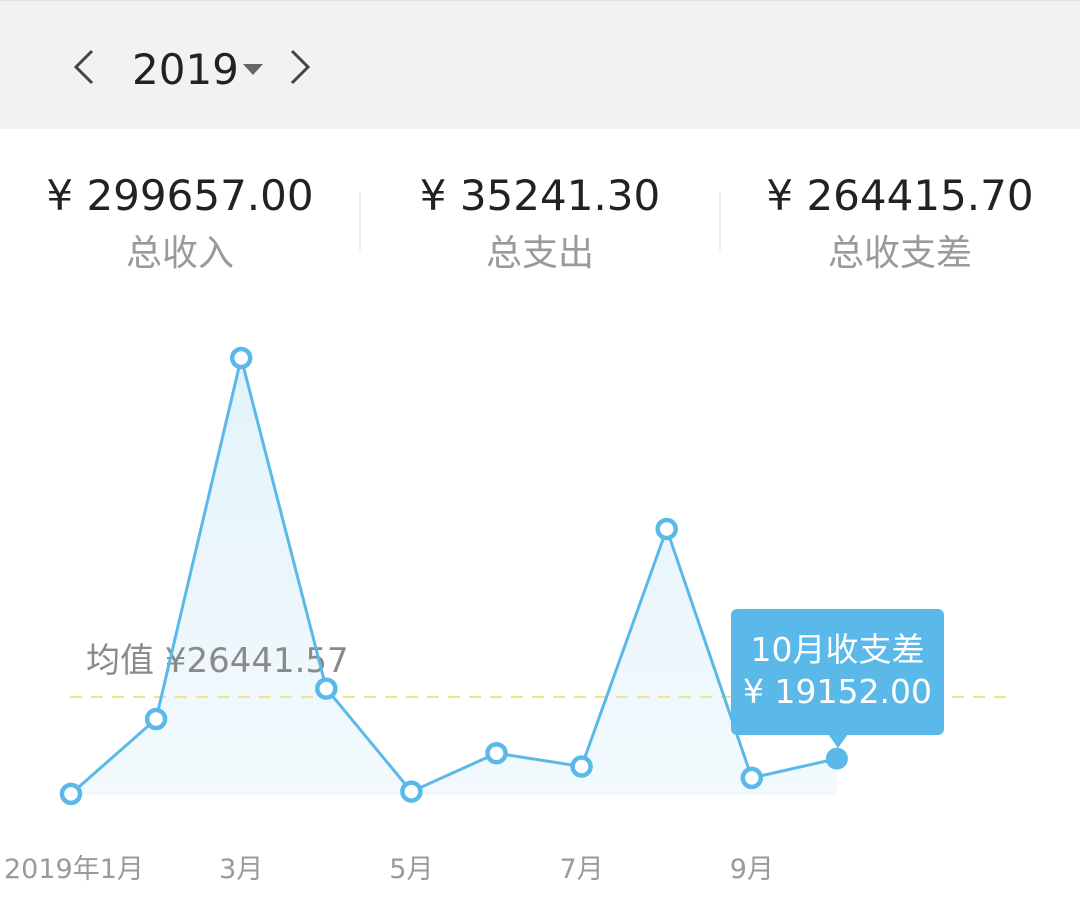 Image resolution: width=1080 pixels, height=907 pixels. I want to click on tooltip-value: ¥ 19152.00, so click(837, 691).